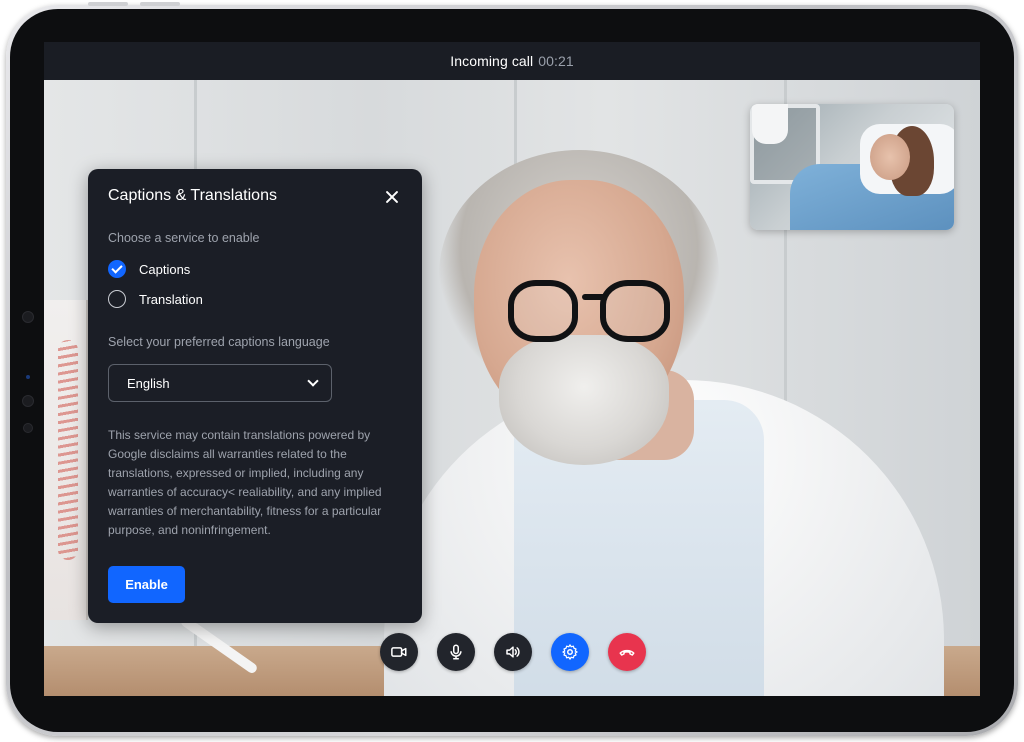 Image resolution: width=1024 pixels, height=742 pixels. I want to click on chevron-down-icon, so click(313, 381).